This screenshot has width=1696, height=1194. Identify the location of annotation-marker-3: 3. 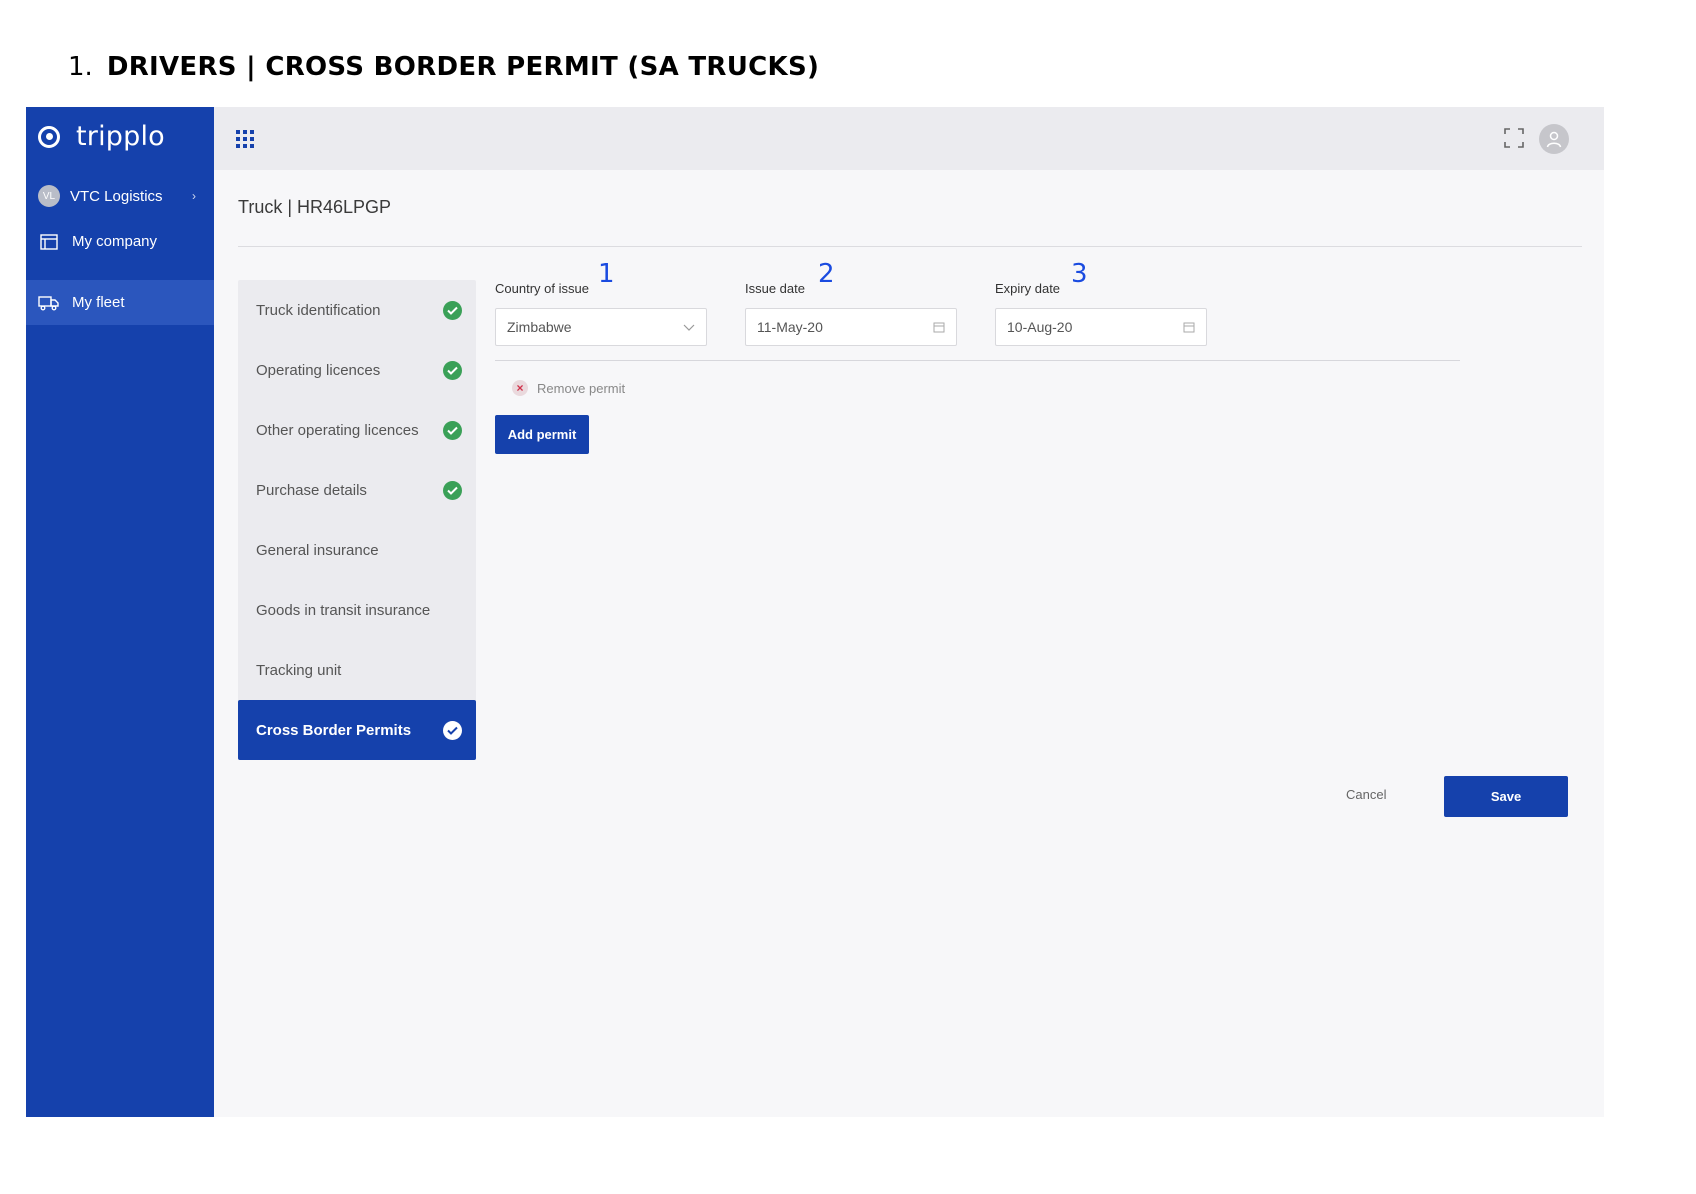
(1079, 274).